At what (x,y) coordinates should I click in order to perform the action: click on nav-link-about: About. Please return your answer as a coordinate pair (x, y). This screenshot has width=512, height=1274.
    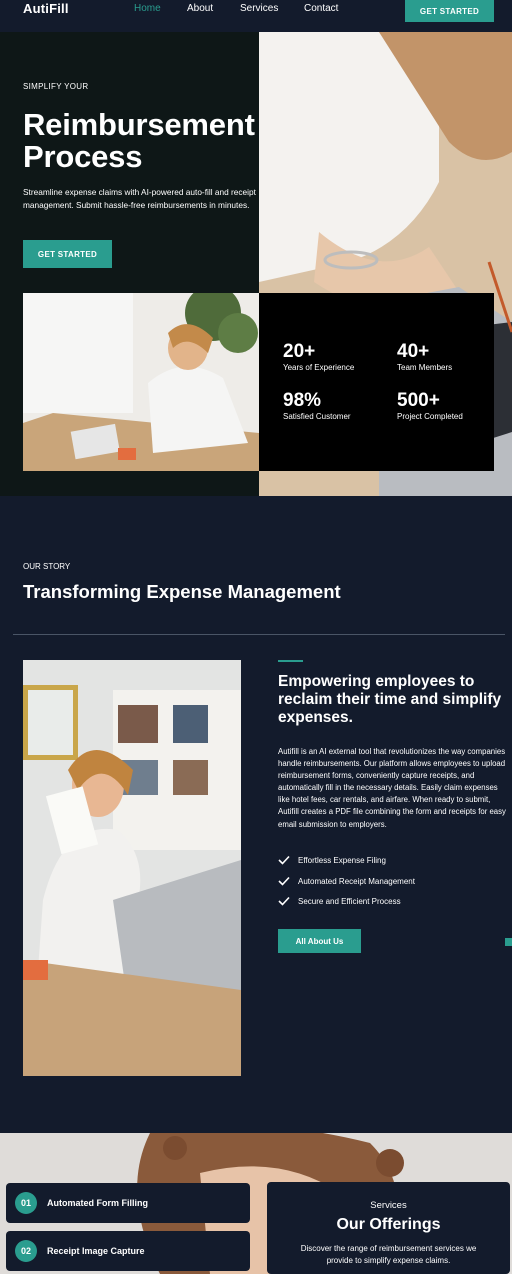
    Looking at the image, I should click on (200, 8).